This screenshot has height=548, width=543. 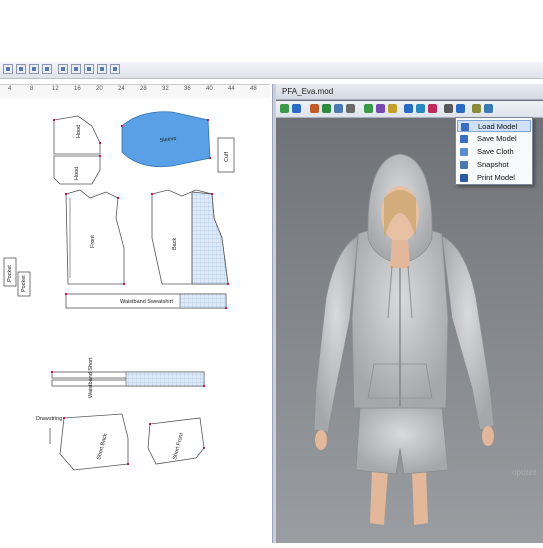 What do you see at coordinates (494, 165) in the screenshot?
I see `menu-item-snapshot: Snapshot` at bounding box center [494, 165].